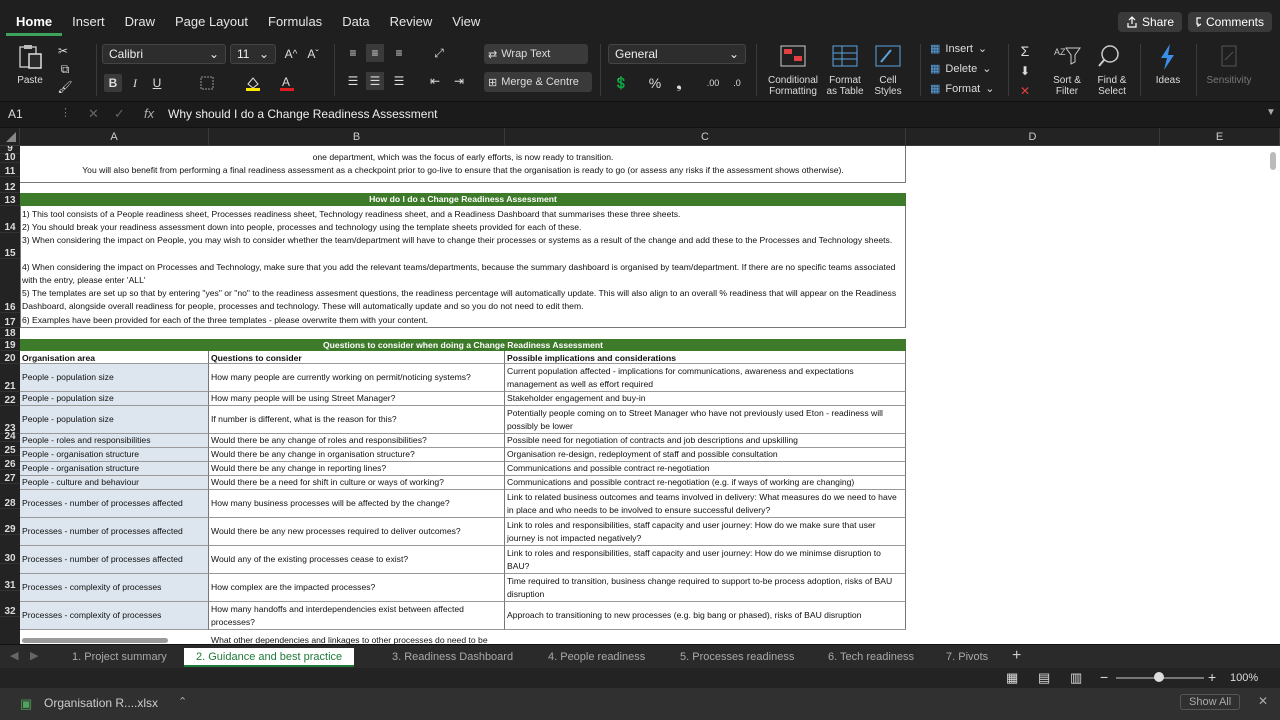 The image size is (1280, 720). What do you see at coordinates (88, 24) in the screenshot?
I see `ribbon-tab-insert: Insert` at bounding box center [88, 24].